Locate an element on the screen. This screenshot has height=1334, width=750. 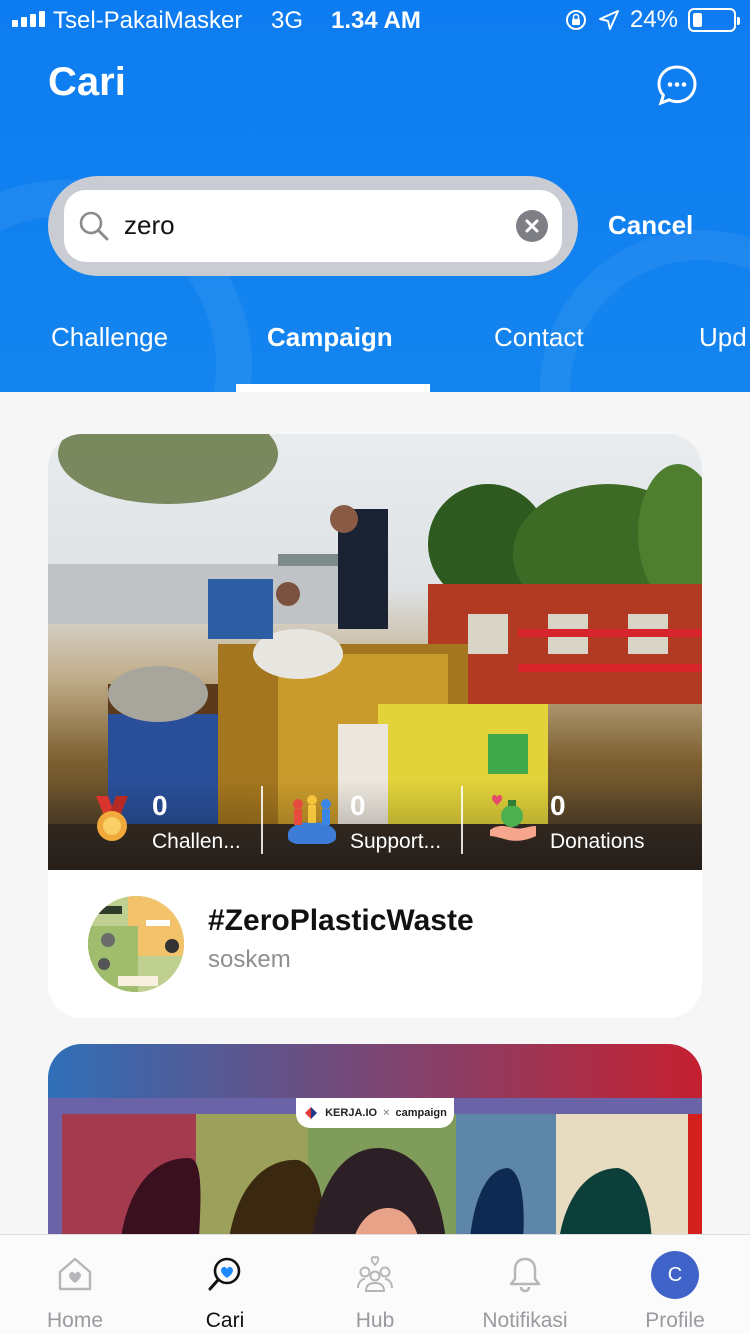
nav-profile-label: Profile is located at coordinates (675, 1320).